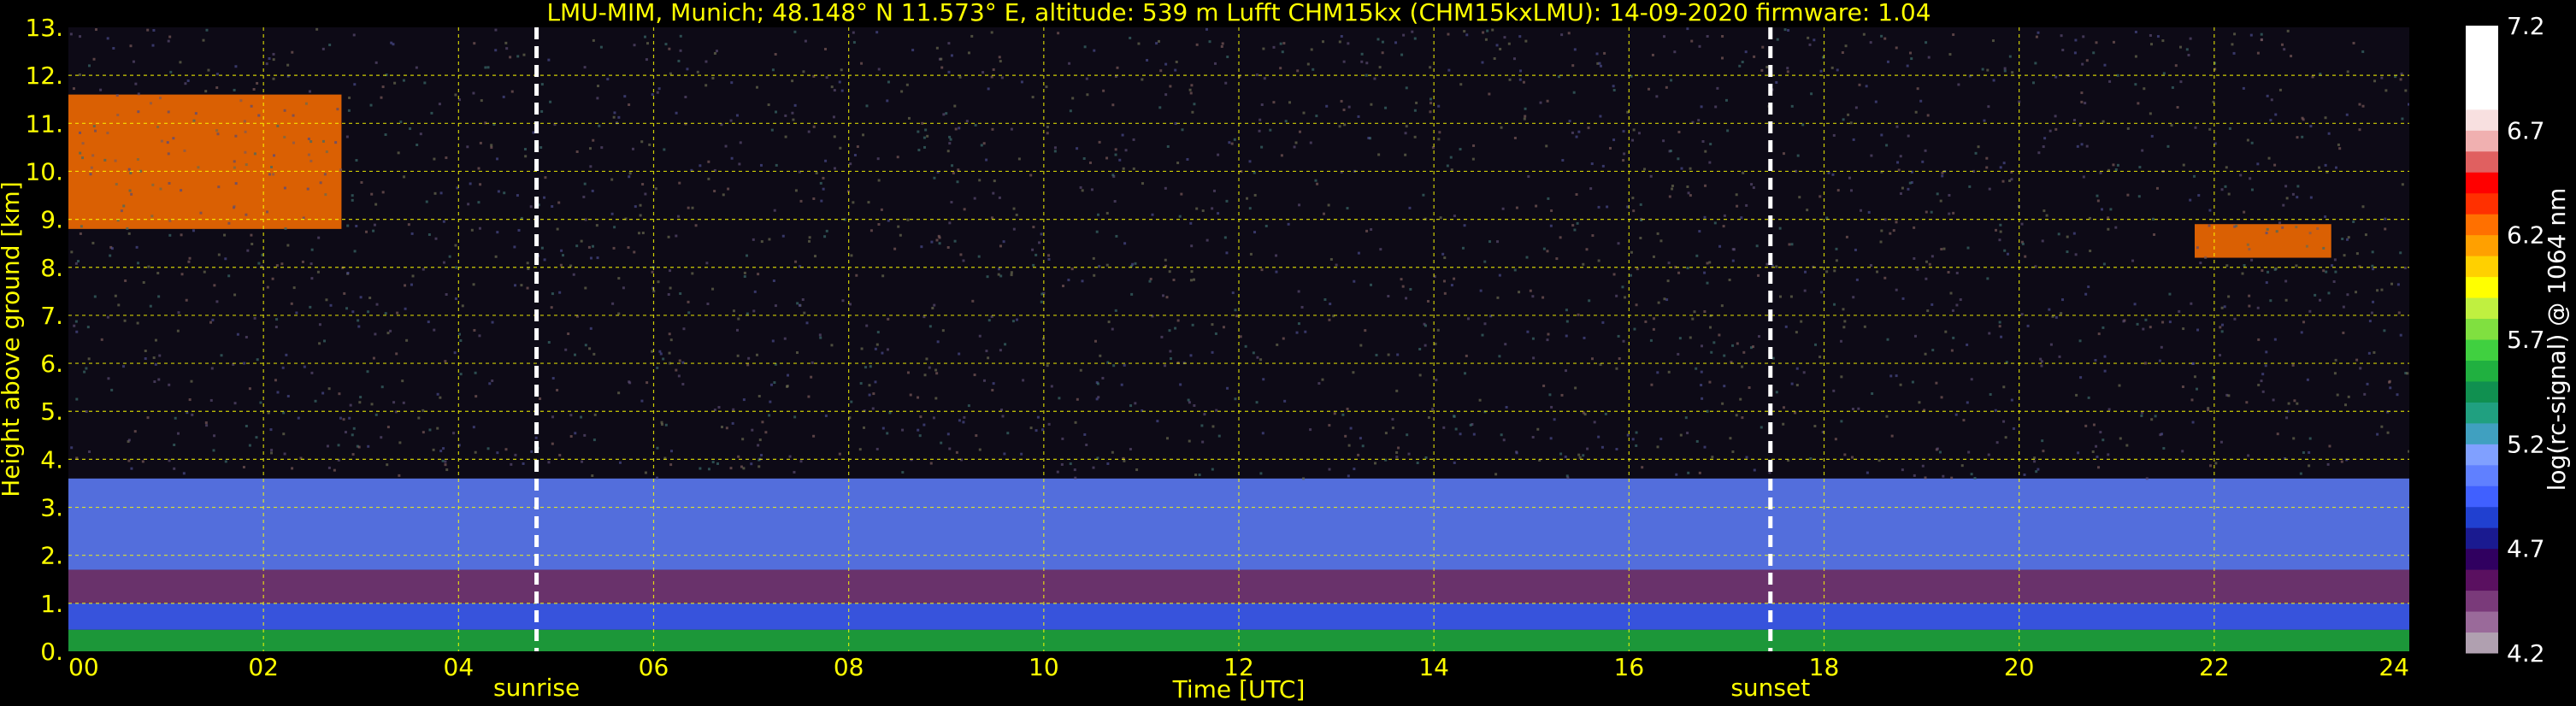 The width and height of the screenshot is (2576, 706). I want to click on y-tick-label: 1., so click(51, 604).